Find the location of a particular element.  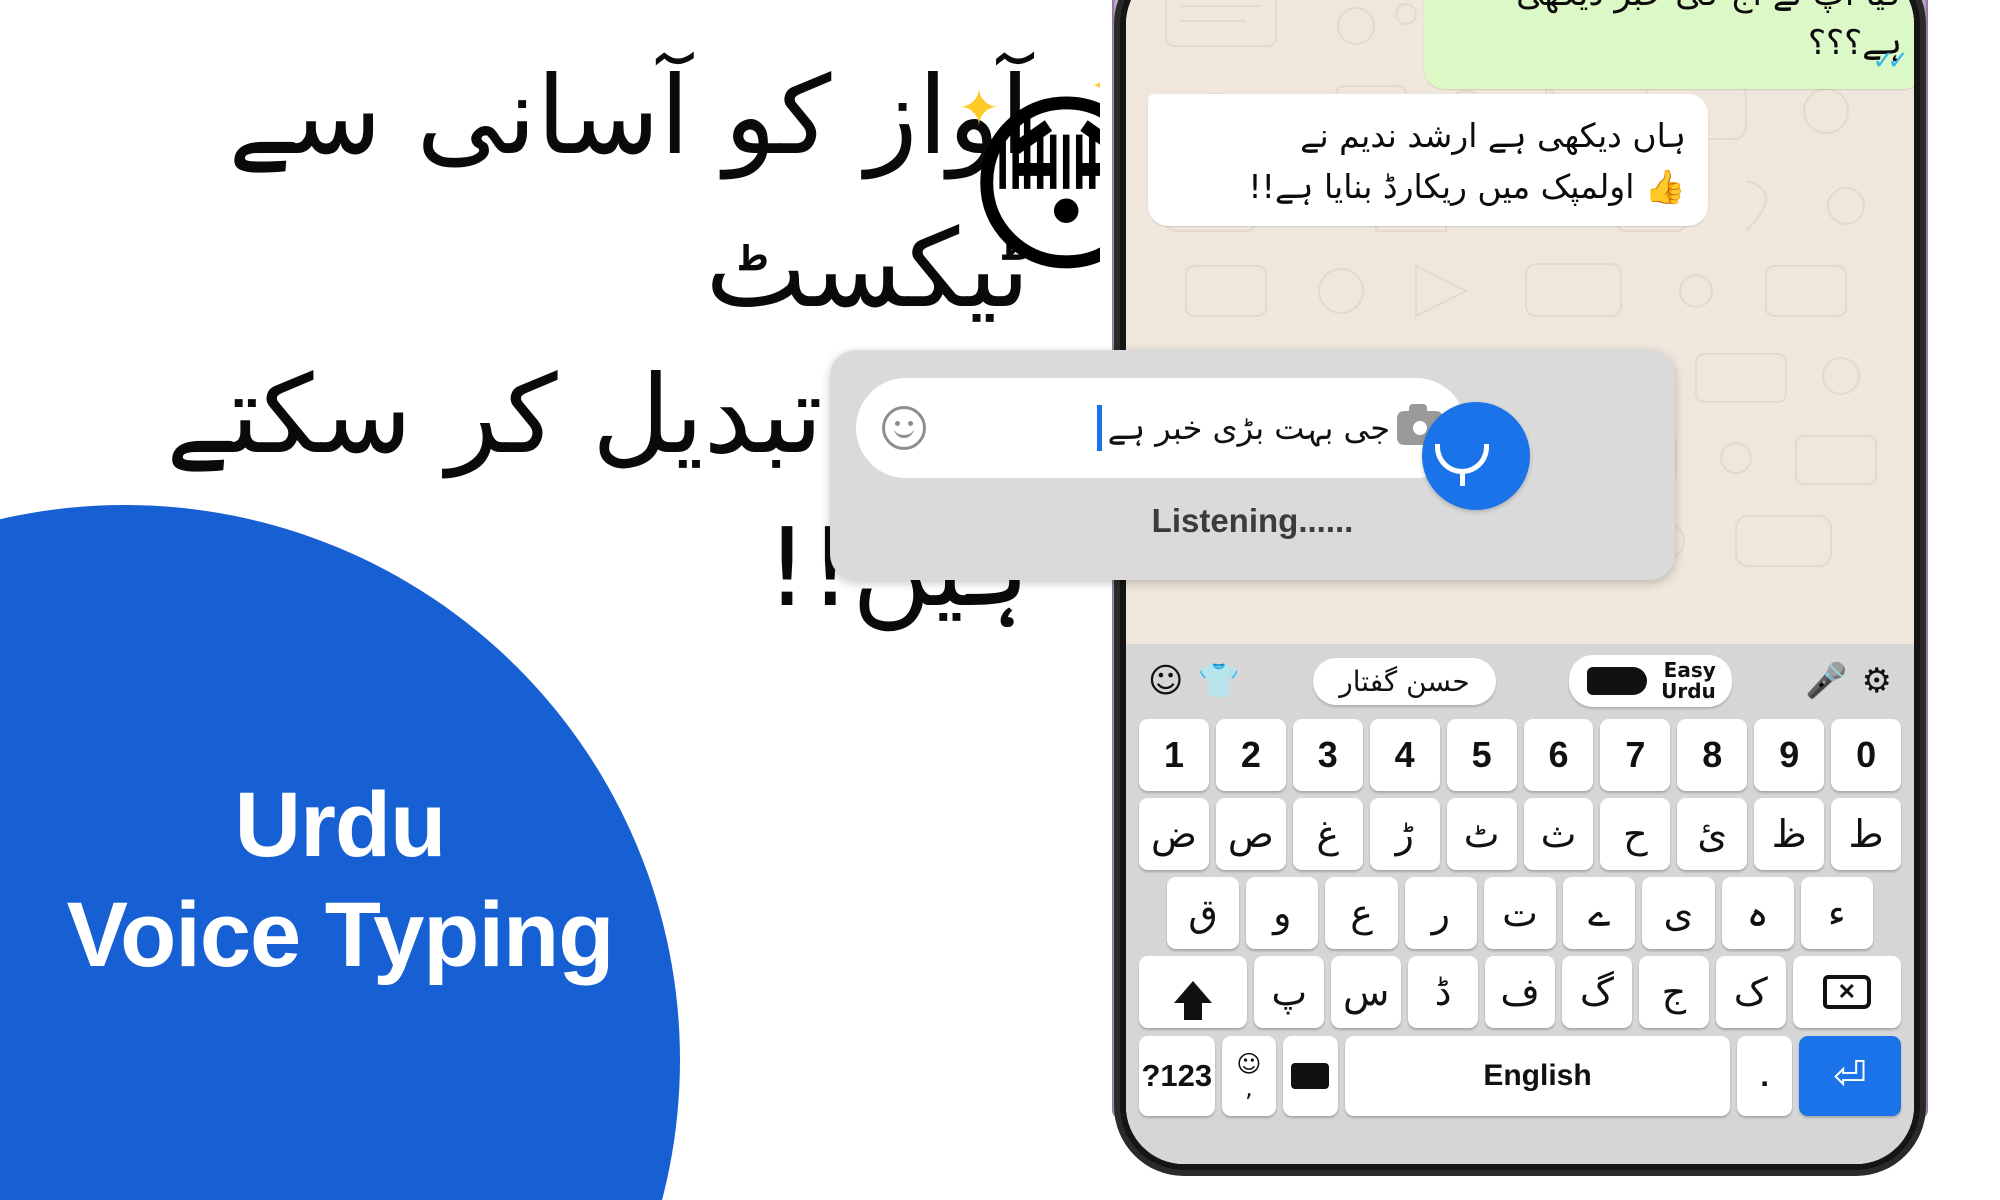

outgoing-message-text: کیا آپ نے آج کی خبر دیکھی ہے؟؟؟ is located at coordinates (1709, 32).